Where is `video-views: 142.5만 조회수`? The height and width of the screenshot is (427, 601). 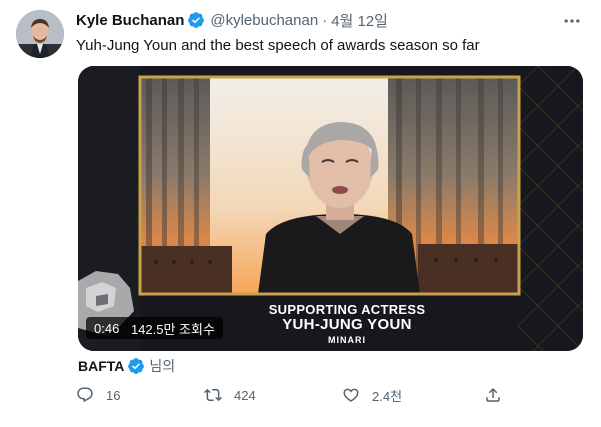
video-views: 142.5만 조회수 is located at coordinates (172, 329).